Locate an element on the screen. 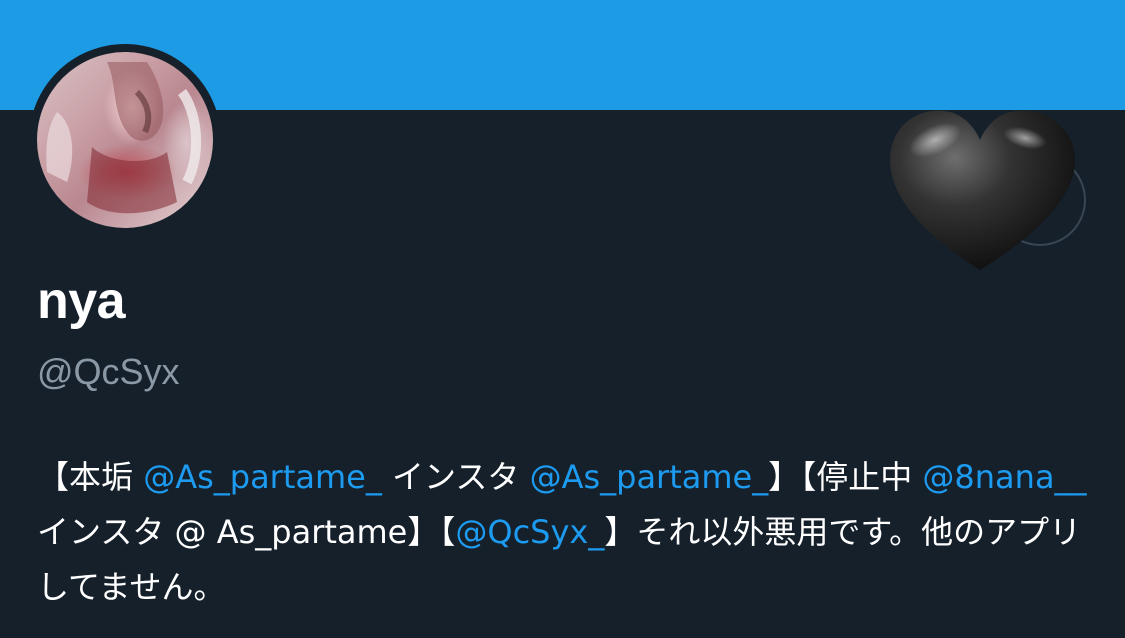 The image size is (1125, 638). mention-link: @QcSyx_ is located at coordinates (529, 532).